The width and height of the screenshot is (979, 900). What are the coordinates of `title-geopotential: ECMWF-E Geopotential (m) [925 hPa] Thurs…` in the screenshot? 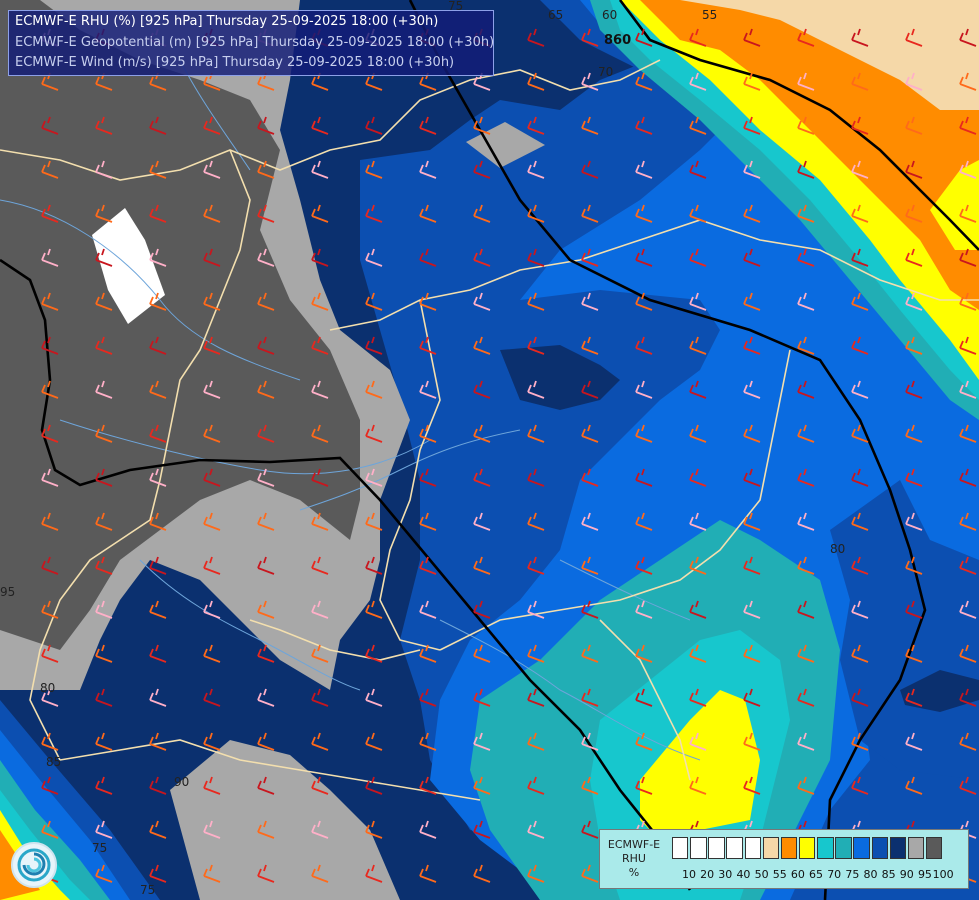 It's located at (255, 42).